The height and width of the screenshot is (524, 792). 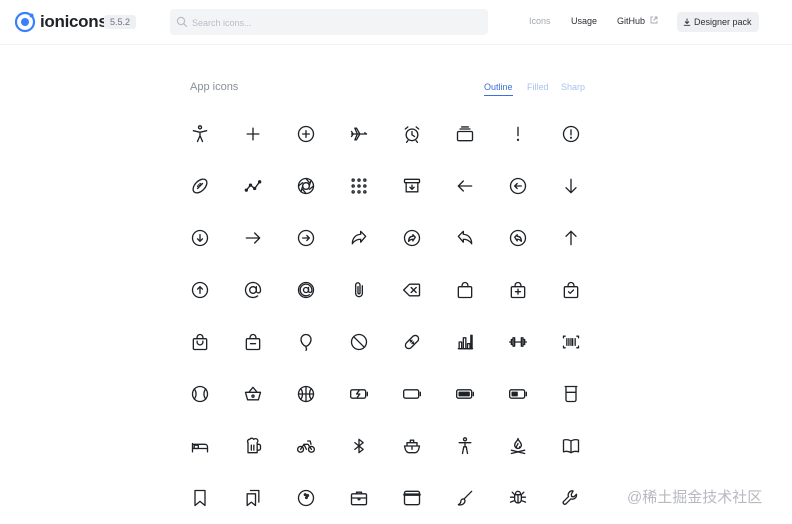 What do you see at coordinates (359, 394) in the screenshot?
I see `icon-tile-battery-charging-outline` at bounding box center [359, 394].